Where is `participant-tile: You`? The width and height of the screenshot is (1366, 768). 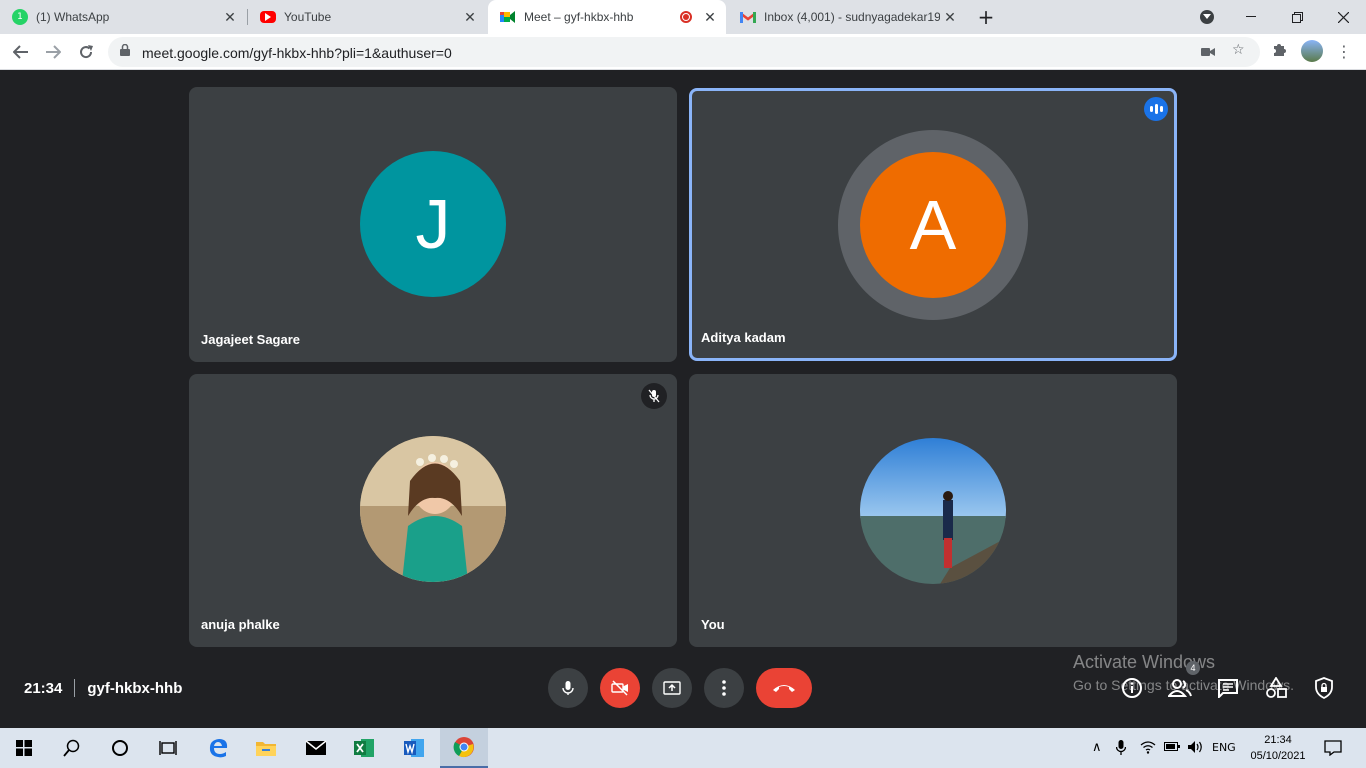 participant-tile: You is located at coordinates (933, 510).